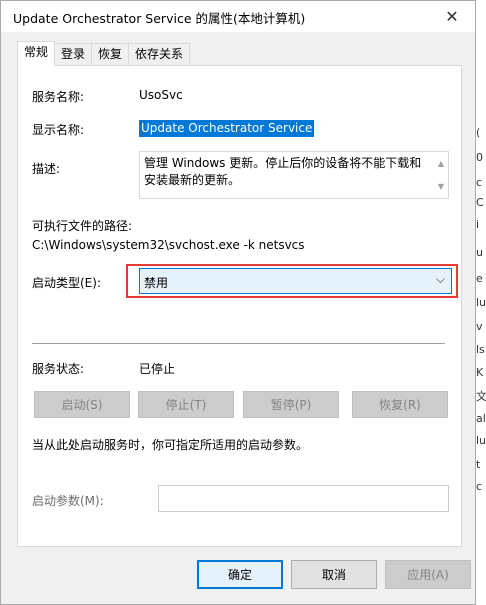 Image resolution: width=486 pixels, height=605 pixels. What do you see at coordinates (227, 128) in the screenshot?
I see `display-name-field: Update Orchestrator Service` at bounding box center [227, 128].